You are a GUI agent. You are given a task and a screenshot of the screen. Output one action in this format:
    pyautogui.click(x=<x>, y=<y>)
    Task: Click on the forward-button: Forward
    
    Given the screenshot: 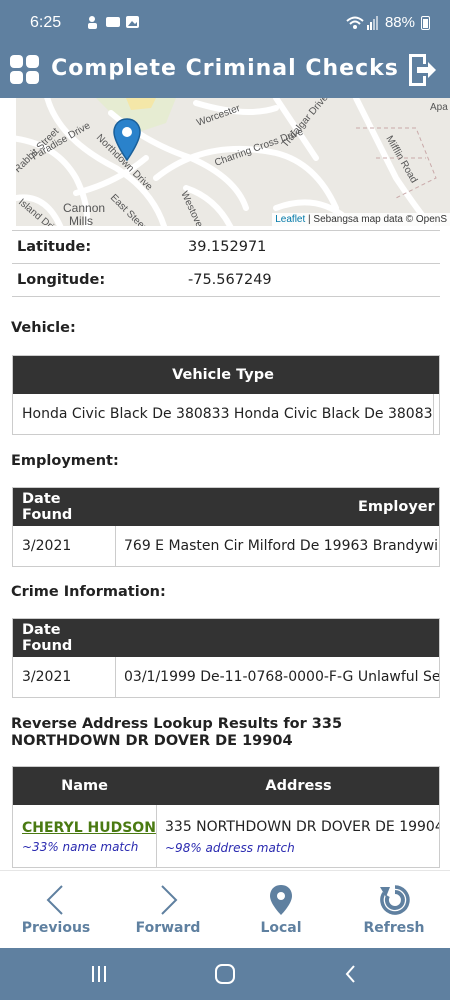 What is the action you would take?
    pyautogui.click(x=168, y=910)
    